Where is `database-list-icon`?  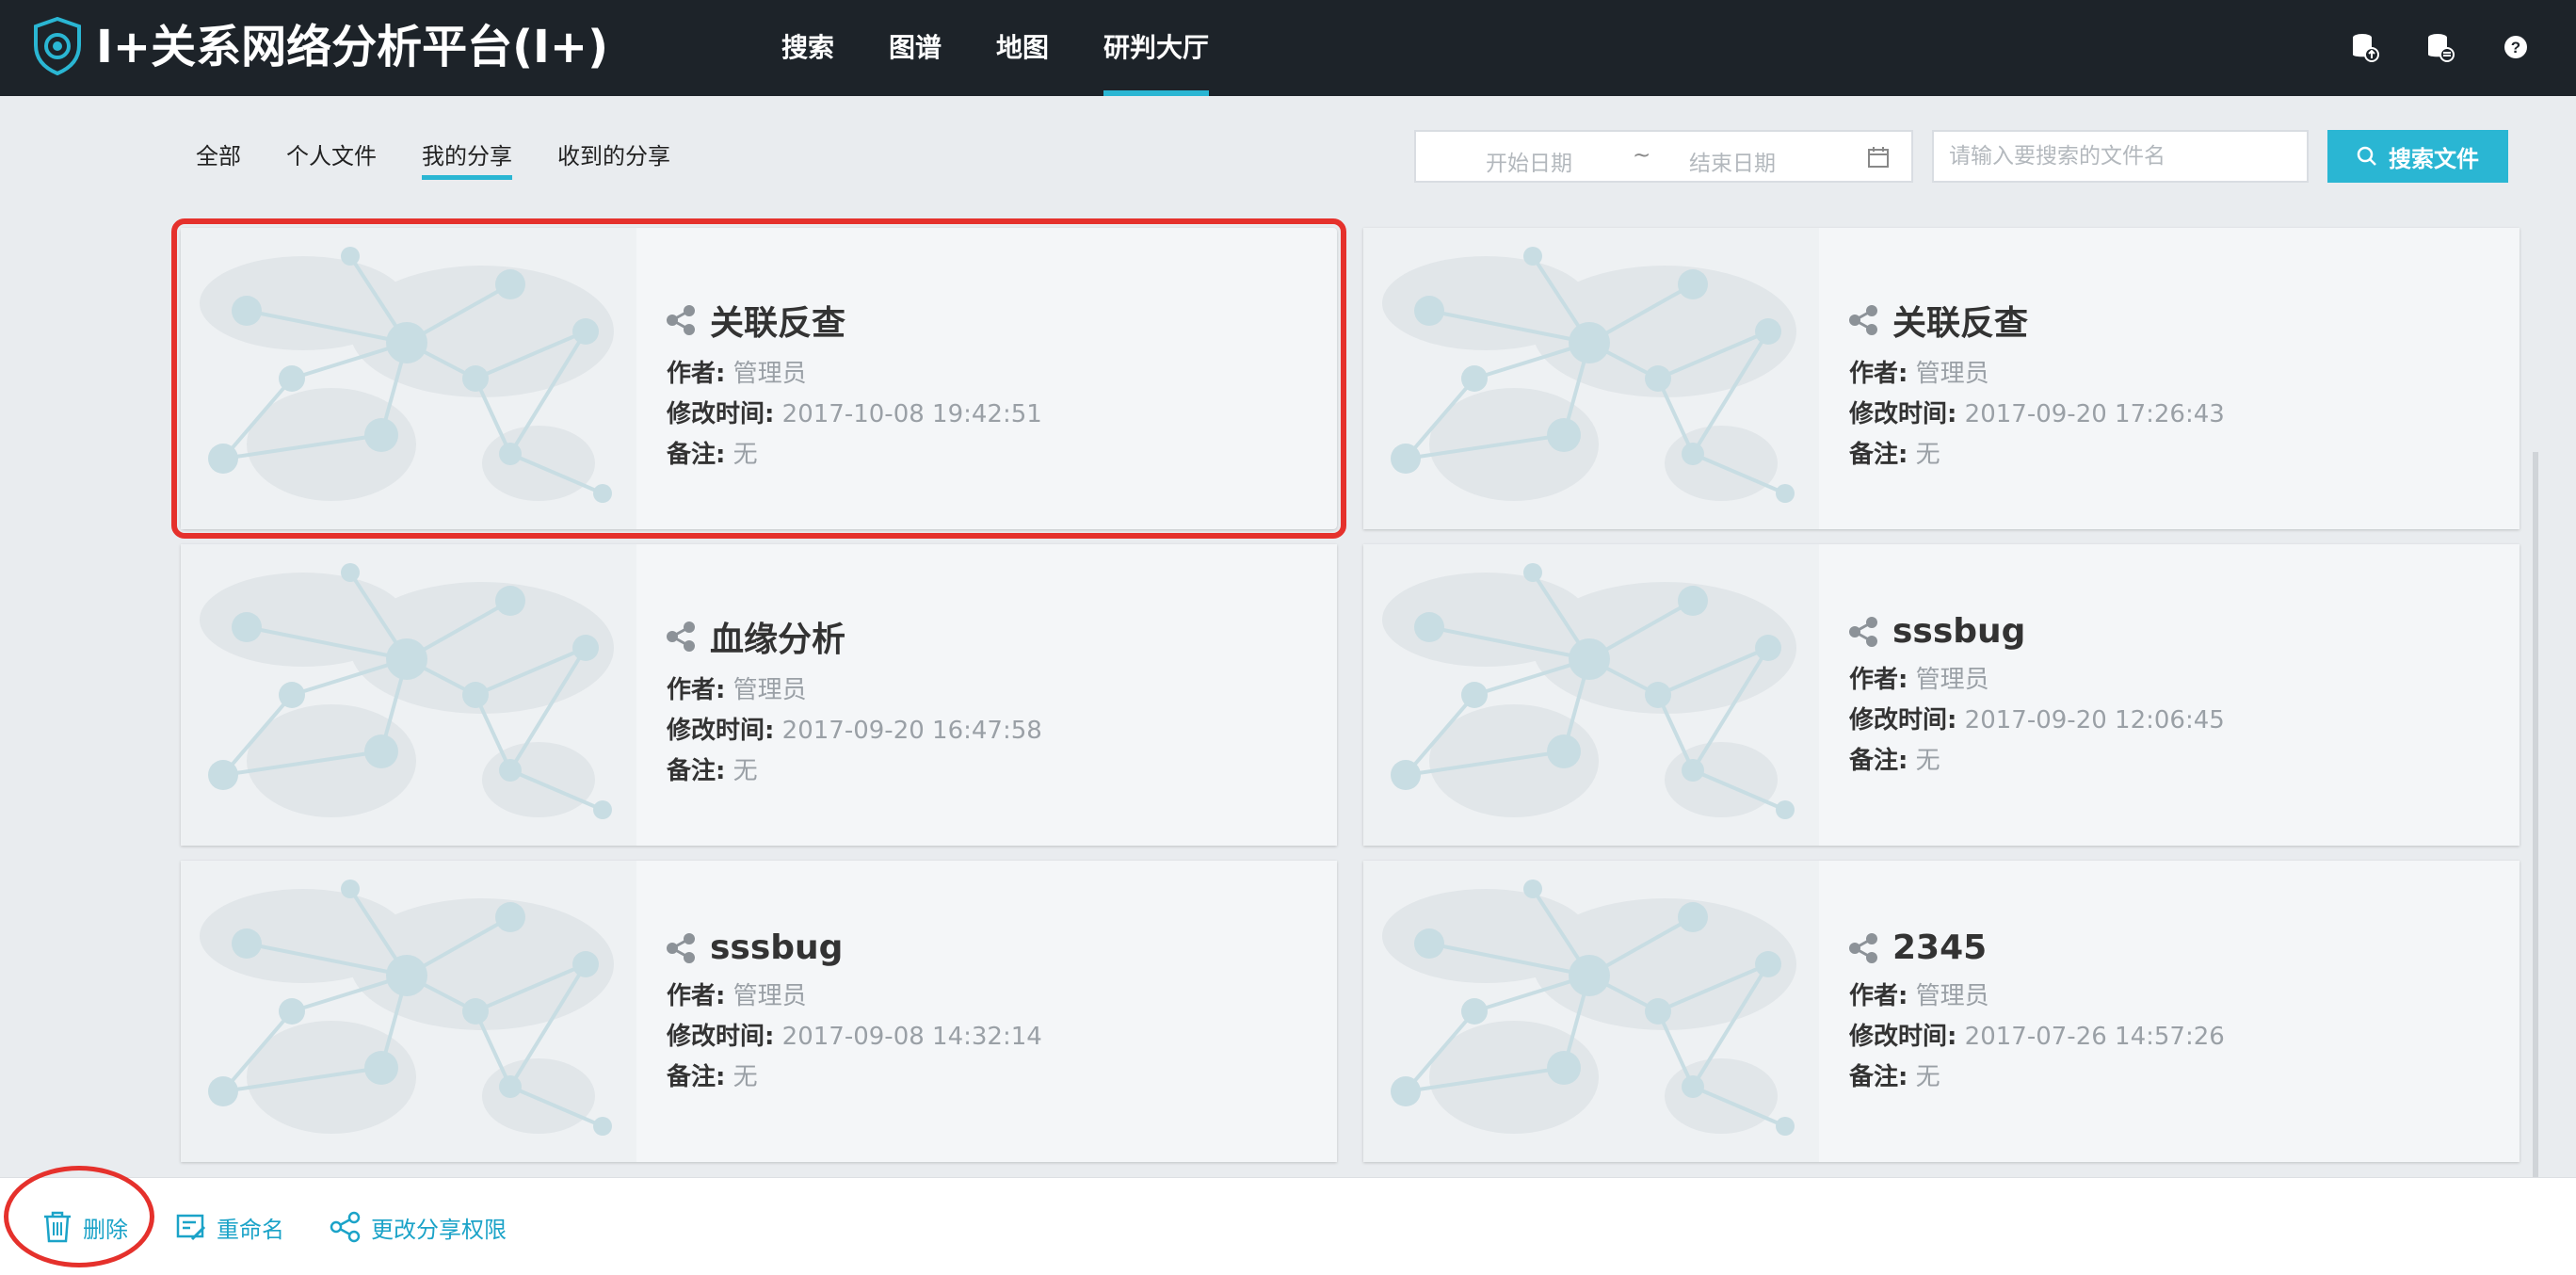
database-list-icon is located at coordinates (2440, 47).